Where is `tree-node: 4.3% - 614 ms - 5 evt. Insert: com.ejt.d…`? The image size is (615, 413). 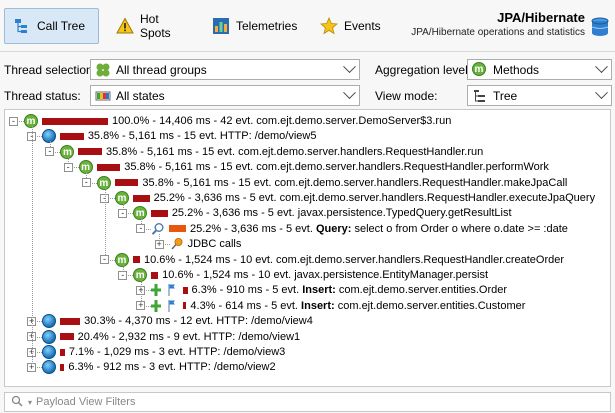 tree-node: 4.3% - 614 ms - 5 evt. Insert: com.ejt.d… is located at coordinates (338, 306).